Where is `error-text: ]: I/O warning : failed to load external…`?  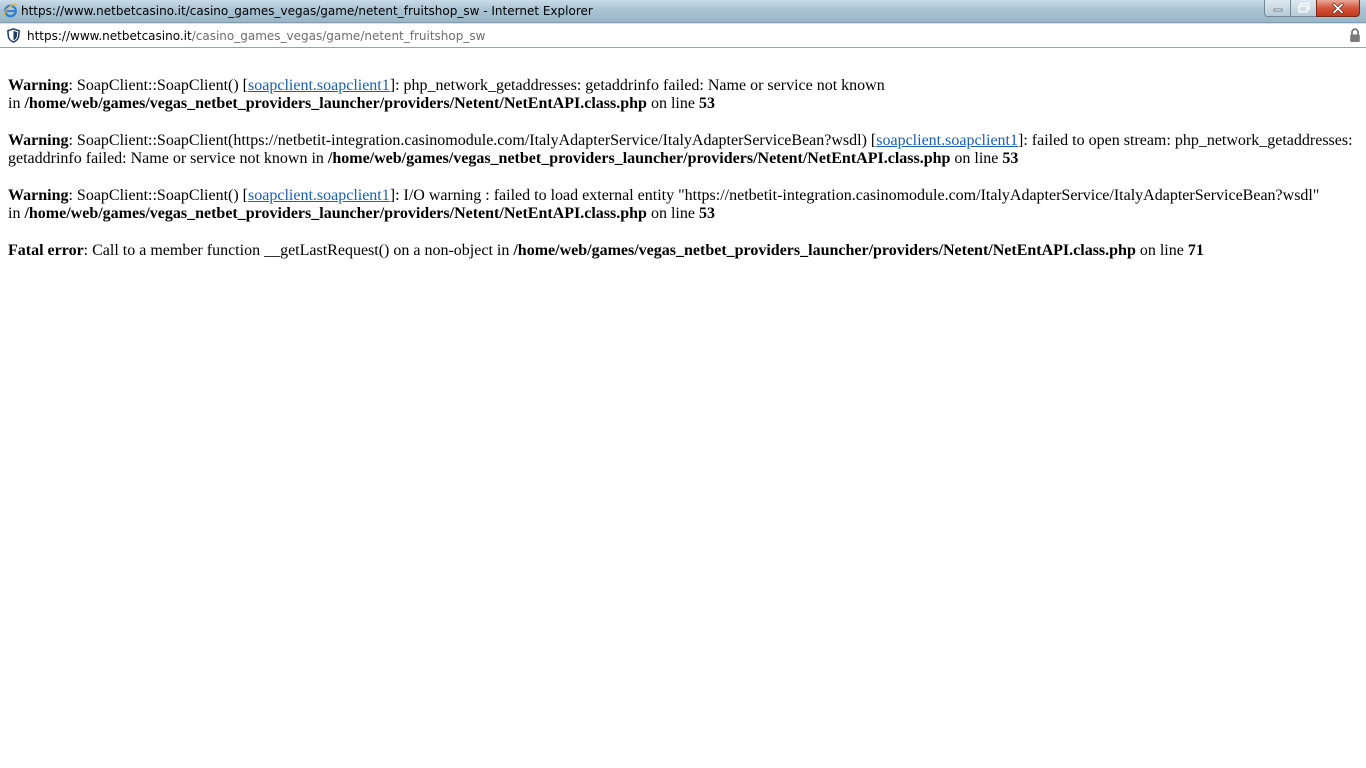 error-text: ]: I/O warning : failed to load external… is located at coordinates (854, 195).